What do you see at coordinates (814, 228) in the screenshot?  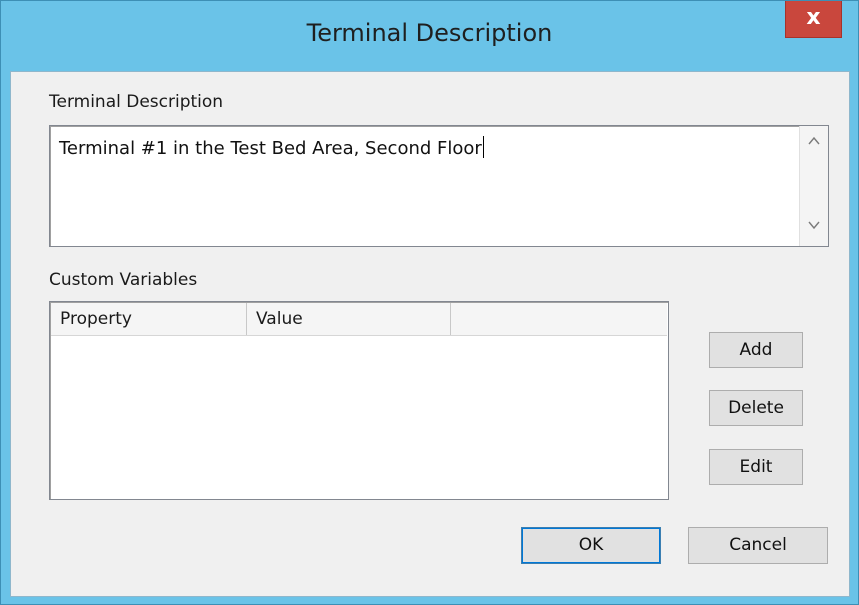 I see `scroll-down-icon` at bounding box center [814, 228].